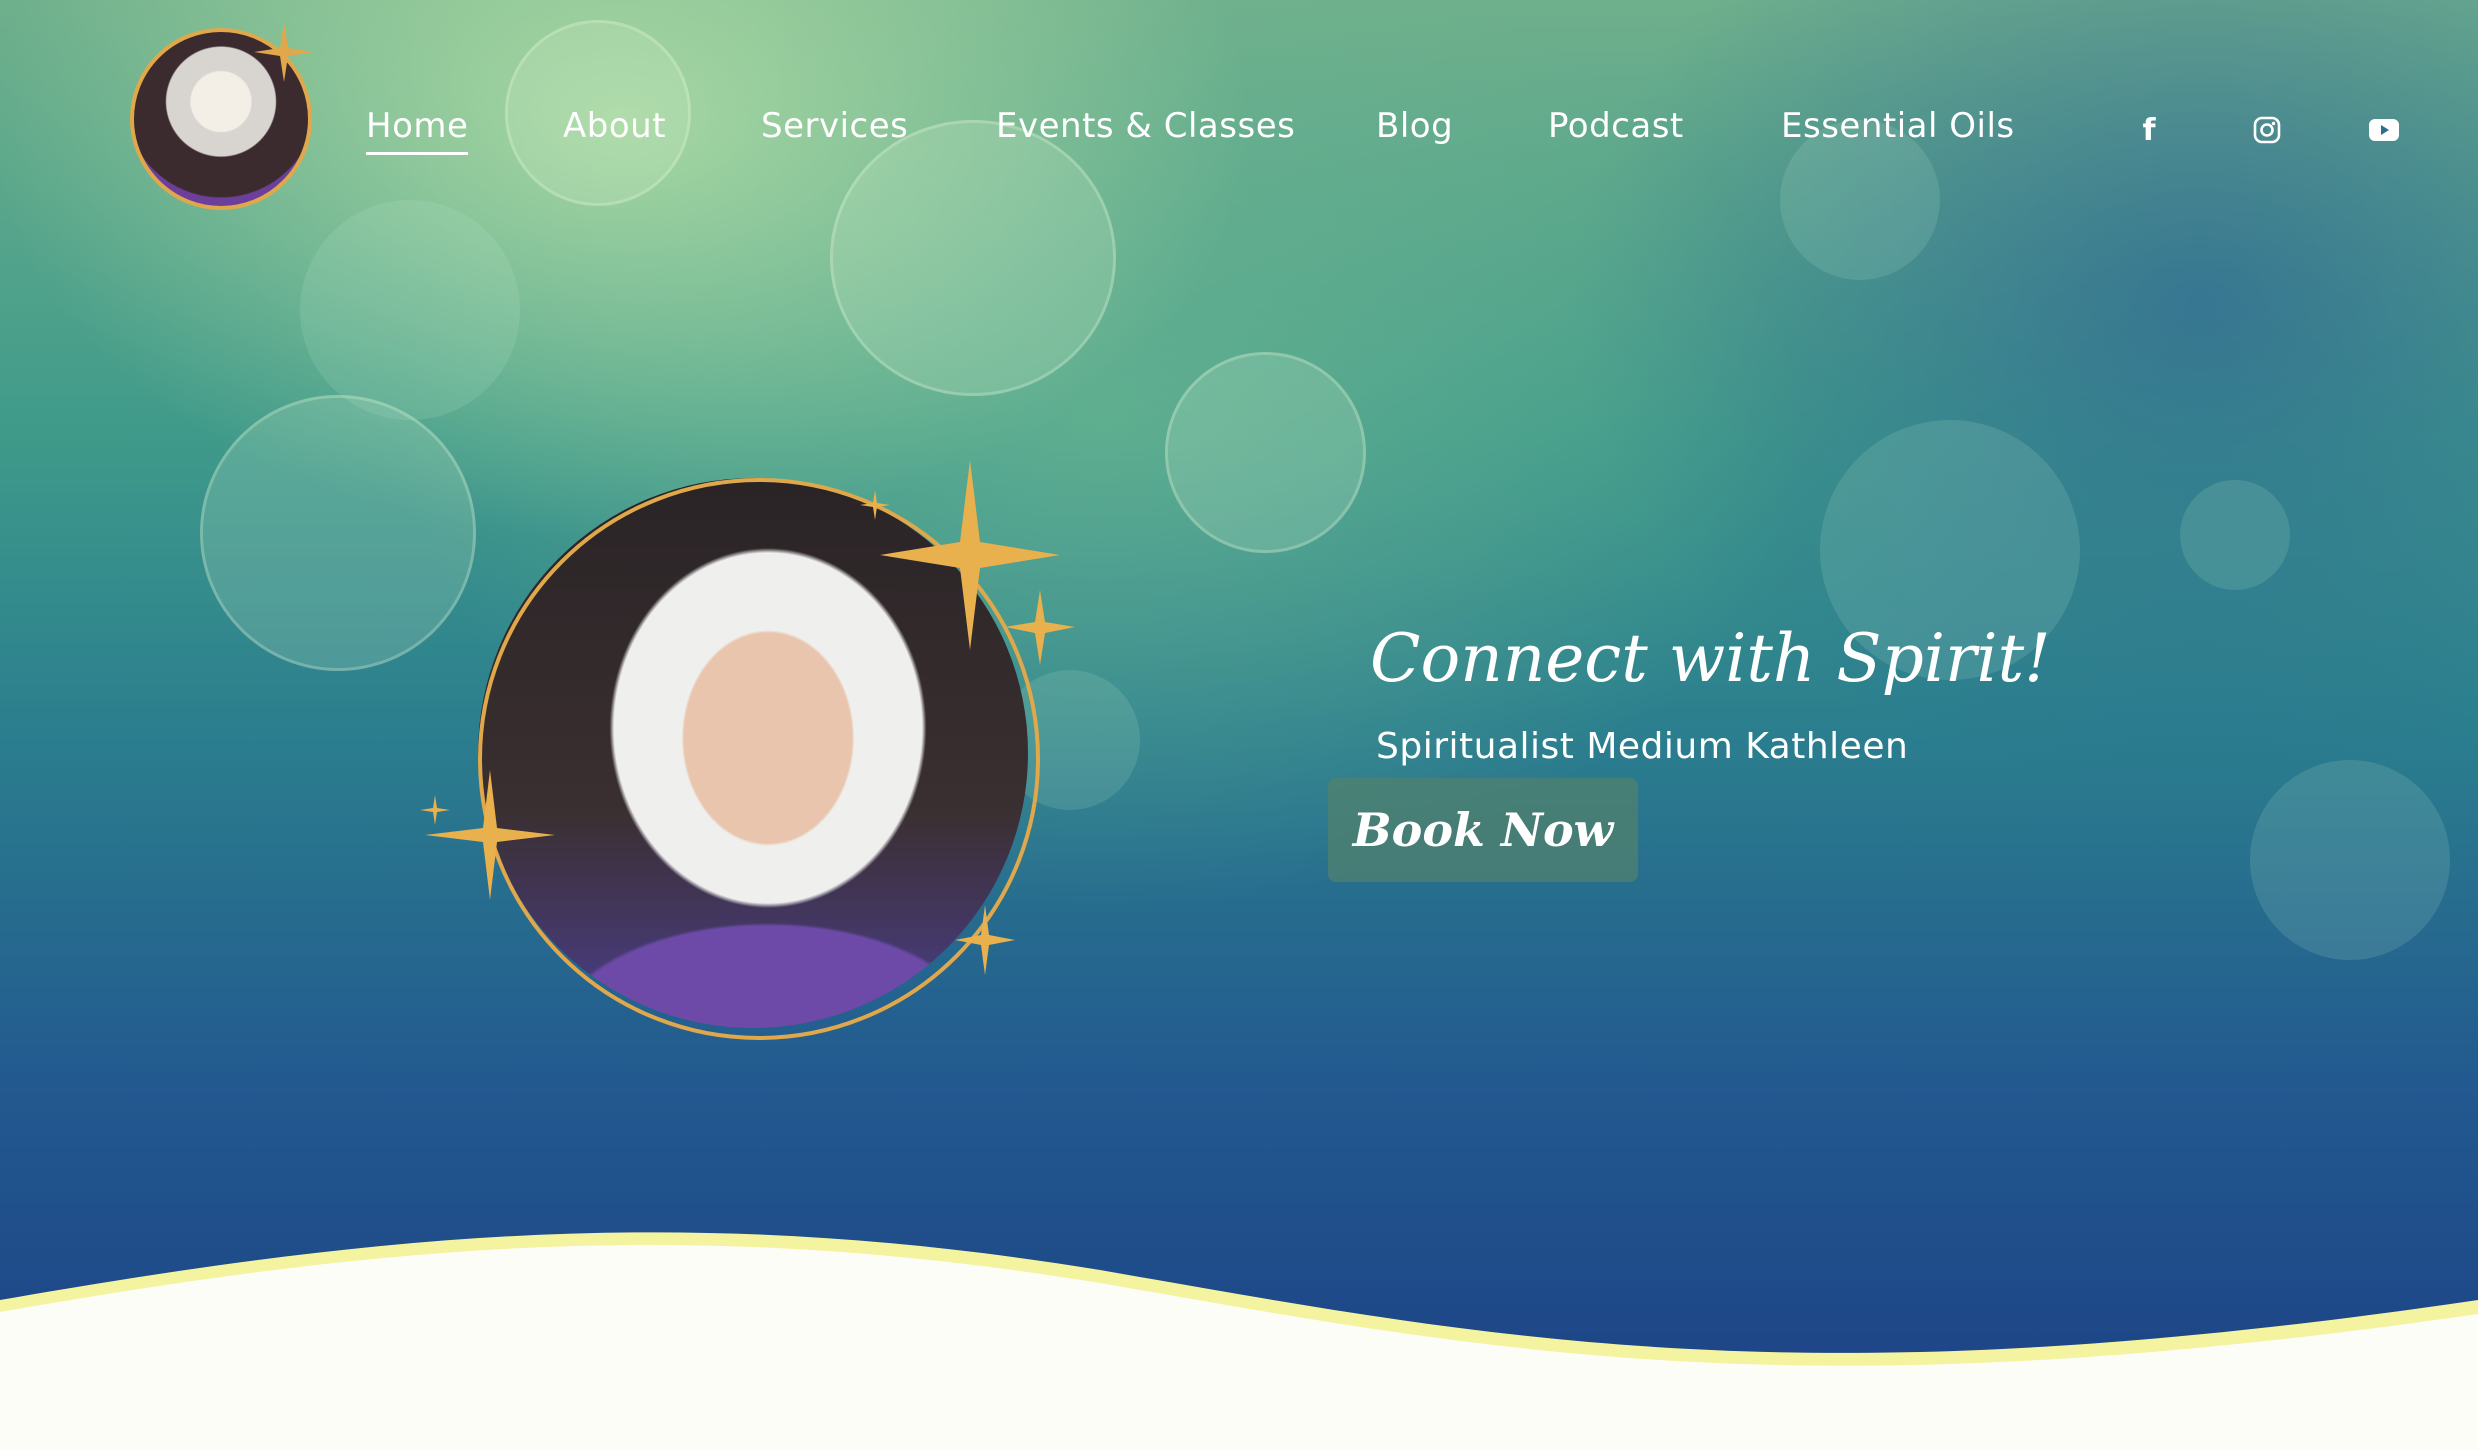  Describe the element at coordinates (1483, 830) in the screenshot. I see `book-now-button: Book Now` at that location.